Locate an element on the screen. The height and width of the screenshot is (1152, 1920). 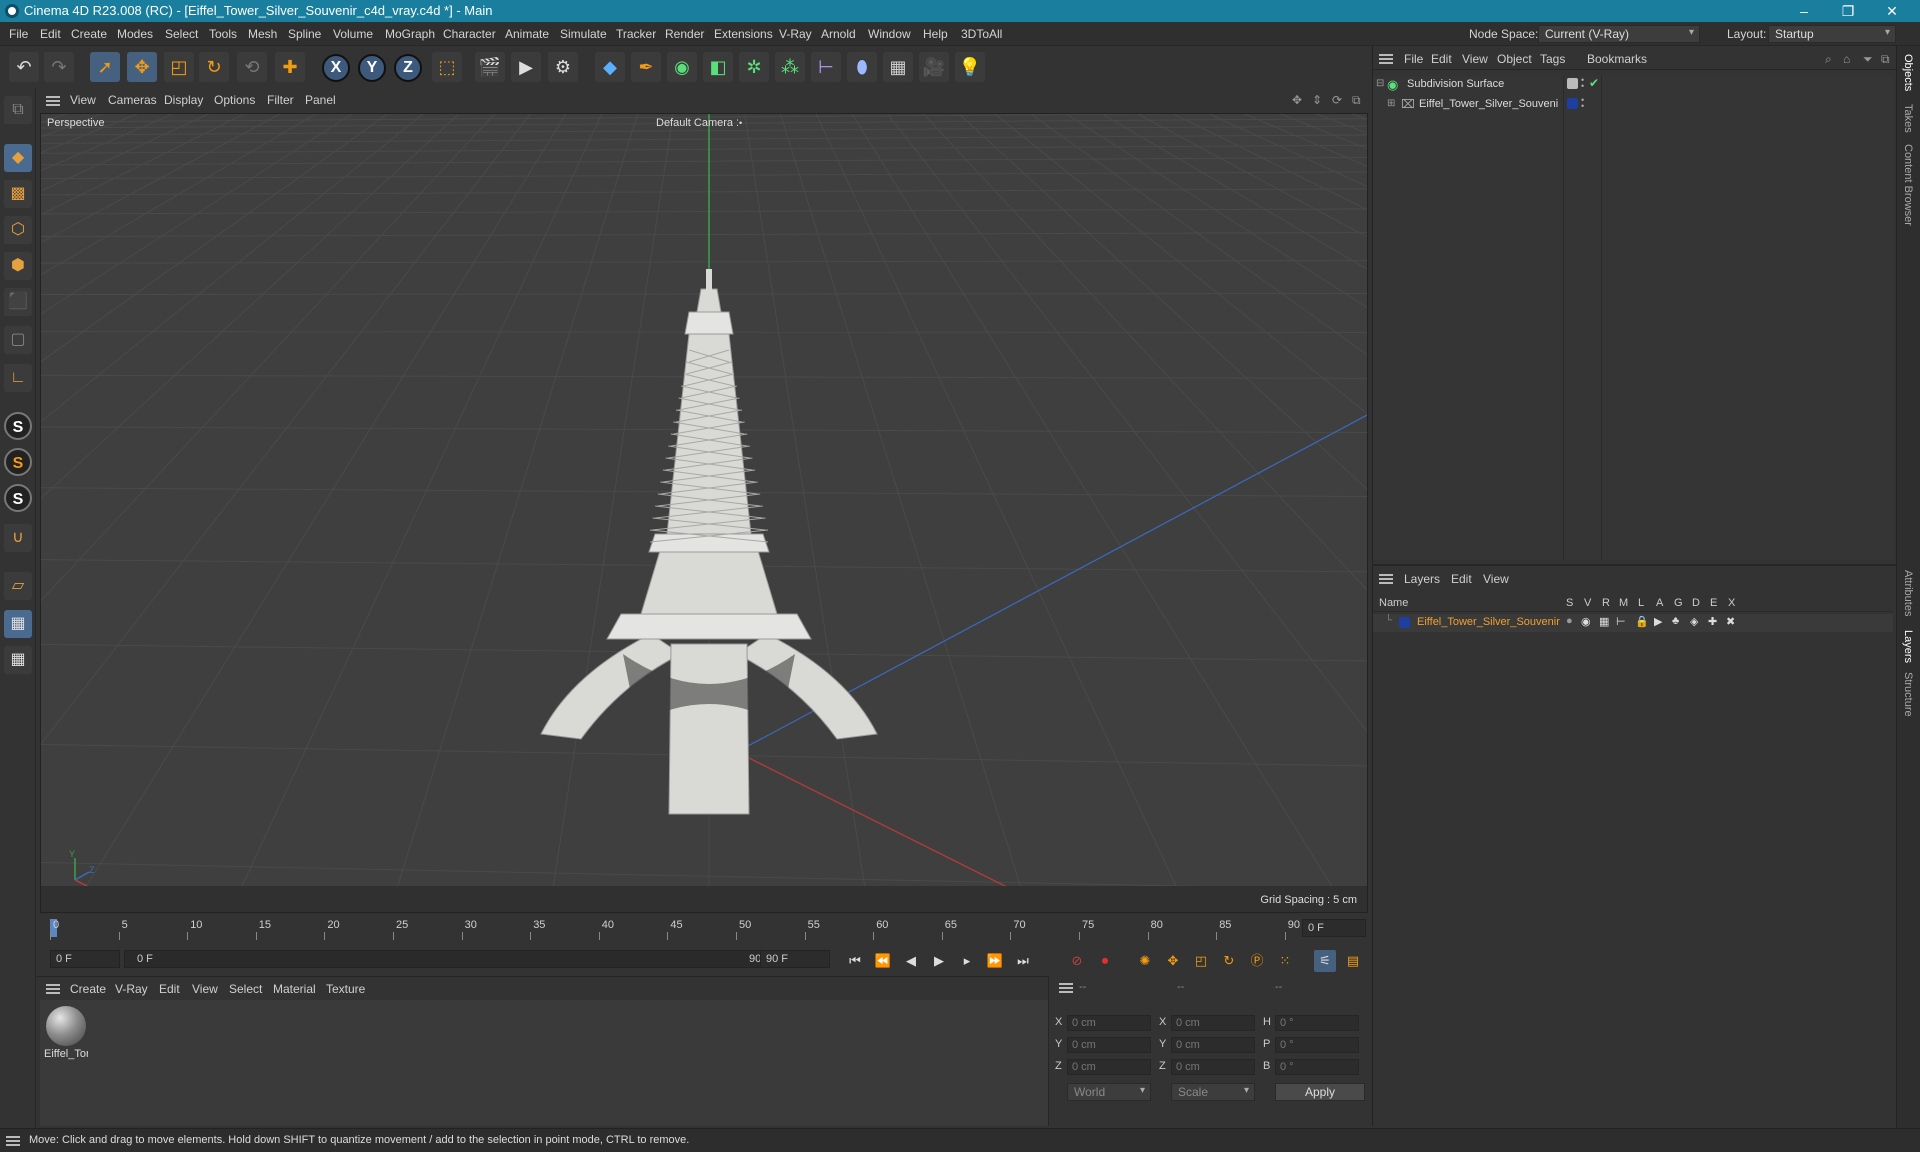
column-animation: A is located at coordinates (1659, 603).